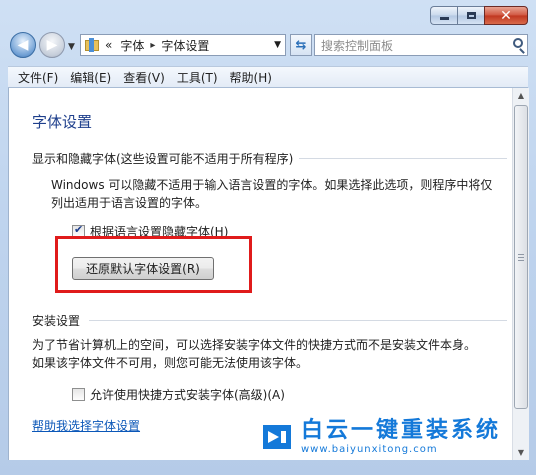 This screenshot has width=536, height=475. Describe the element at coordinates (129, 203) in the screenshot. I see `description-line: 列出适用于语言设置的字体。` at that location.